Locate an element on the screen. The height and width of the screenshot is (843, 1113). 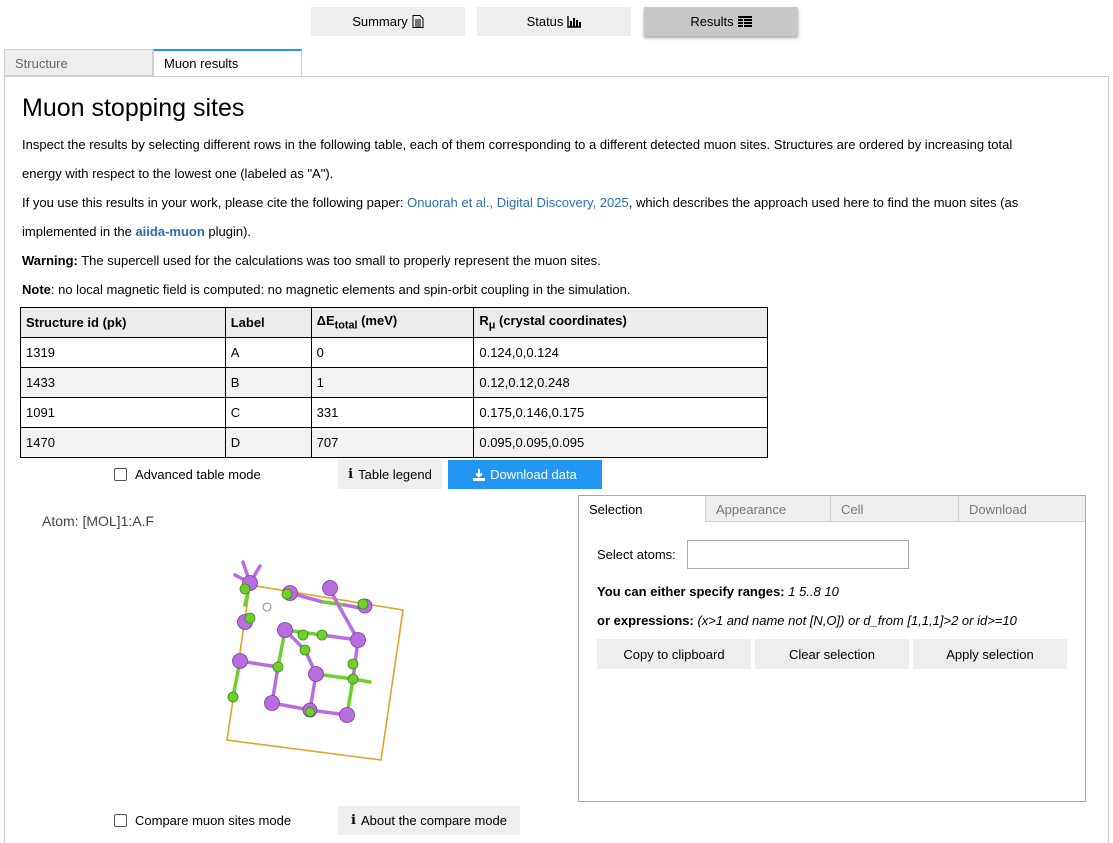
results-label: Results is located at coordinates (712, 21).